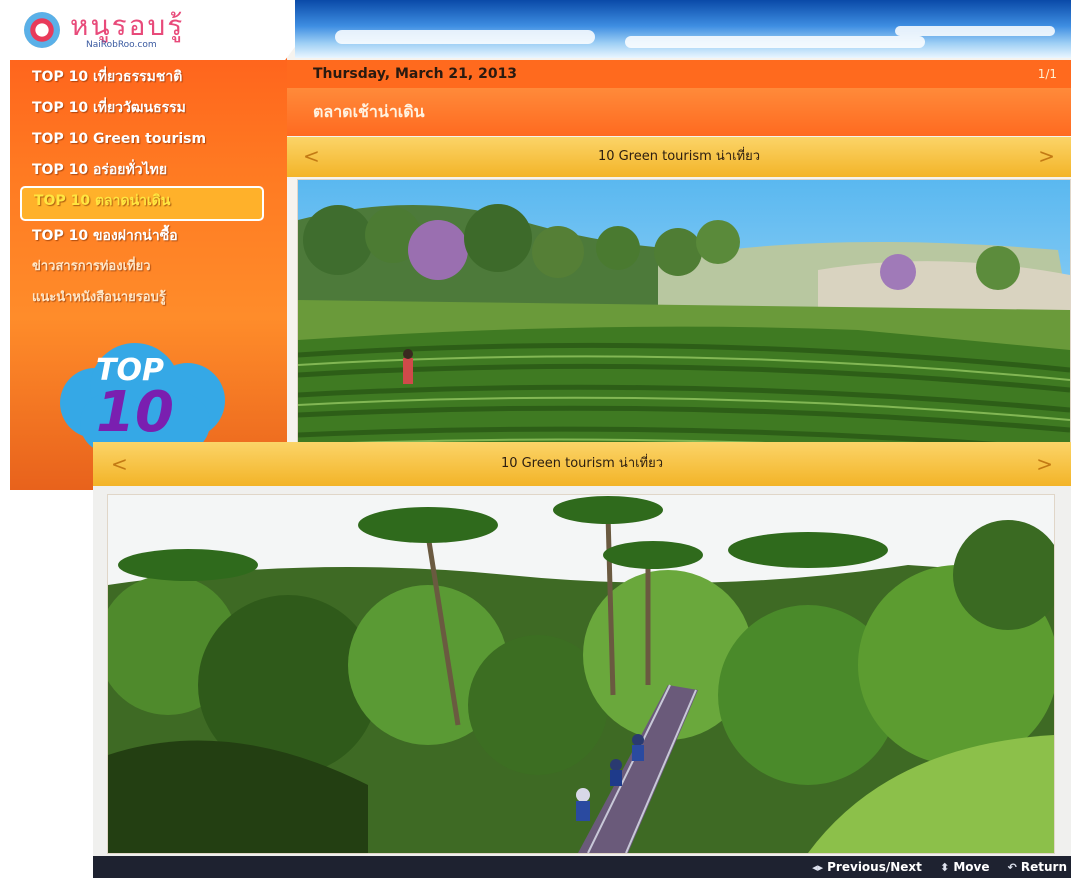 The width and height of the screenshot is (1071, 878). Describe the element at coordinates (170, 30) in the screenshot. I see `logo: หนูรอบรู้ NaiRobRoo.com` at that location.